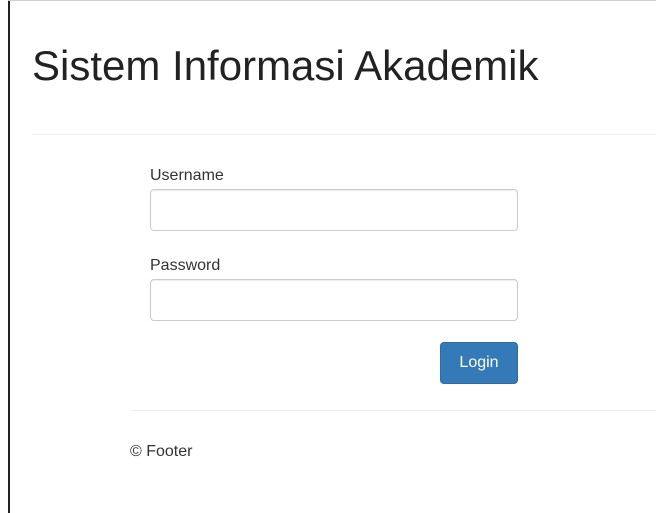  Describe the element at coordinates (344, 134) in the screenshot. I see `header-divider` at that location.